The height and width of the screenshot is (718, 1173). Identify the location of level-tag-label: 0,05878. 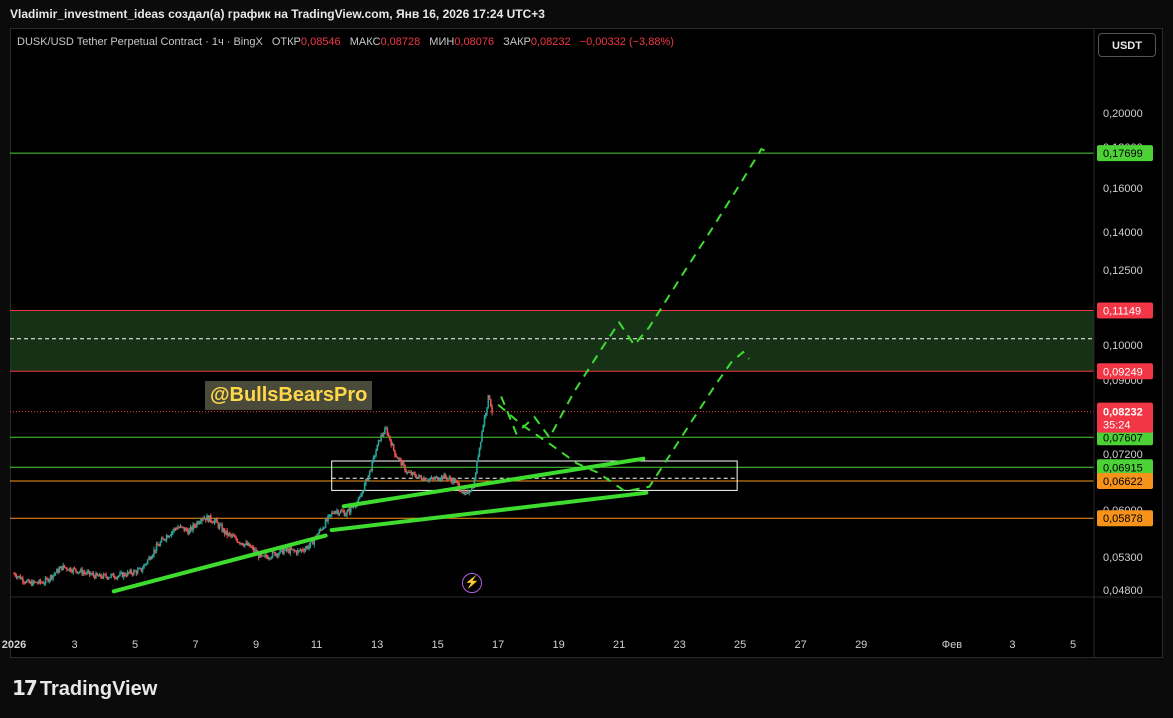
(1123, 519).